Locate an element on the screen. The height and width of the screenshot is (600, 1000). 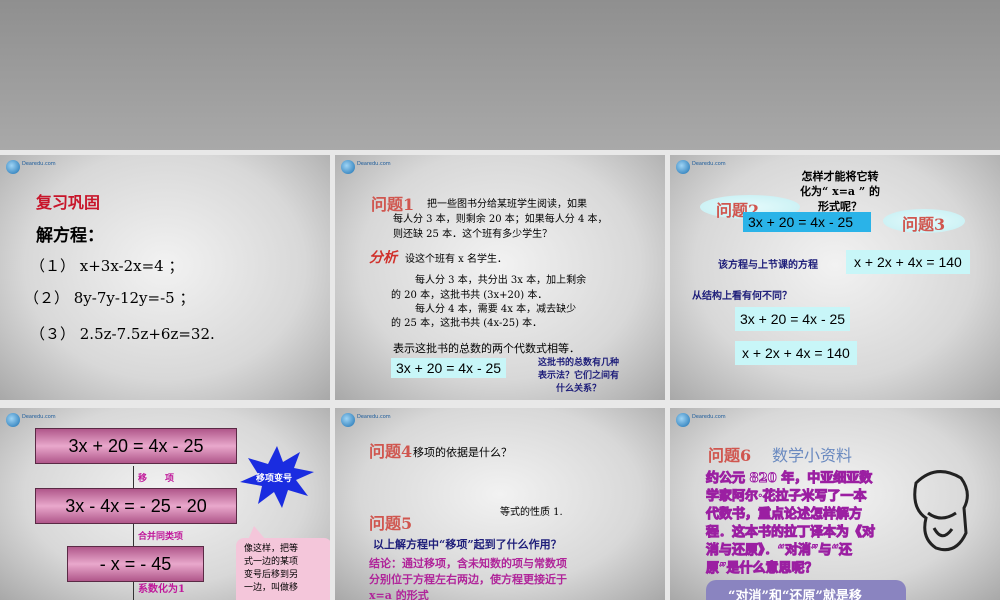
analysis-line: 的 25 本，这批书共 (4x-25) 本． is located at coordinates (467, 323).